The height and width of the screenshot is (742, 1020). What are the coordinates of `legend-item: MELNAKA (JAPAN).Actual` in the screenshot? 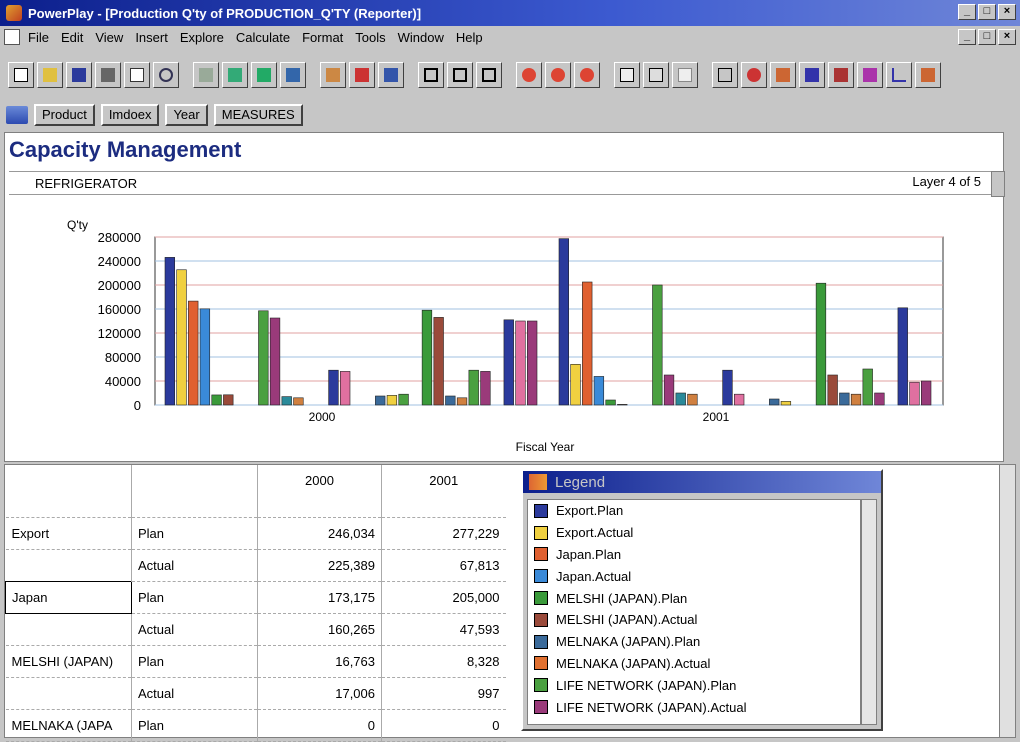 It's located at (694, 664).